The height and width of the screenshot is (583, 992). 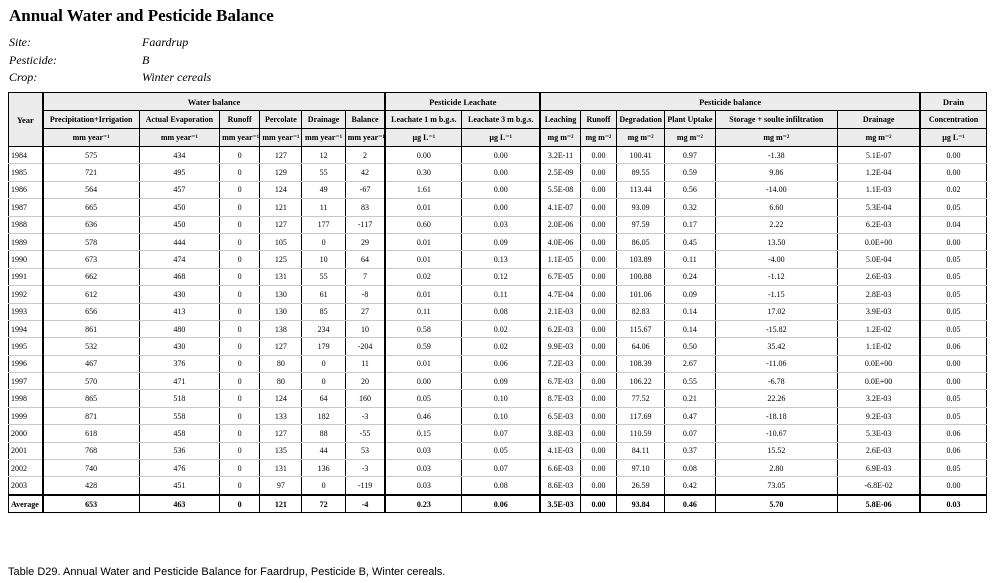 I want to click on year-cell: 1995, so click(x=25, y=346).